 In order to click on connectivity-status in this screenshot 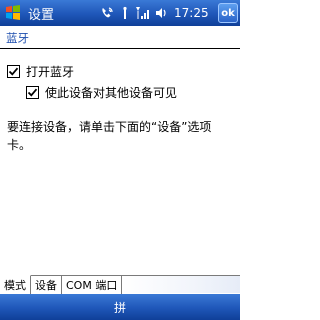, I will do `click(125, 13)`.